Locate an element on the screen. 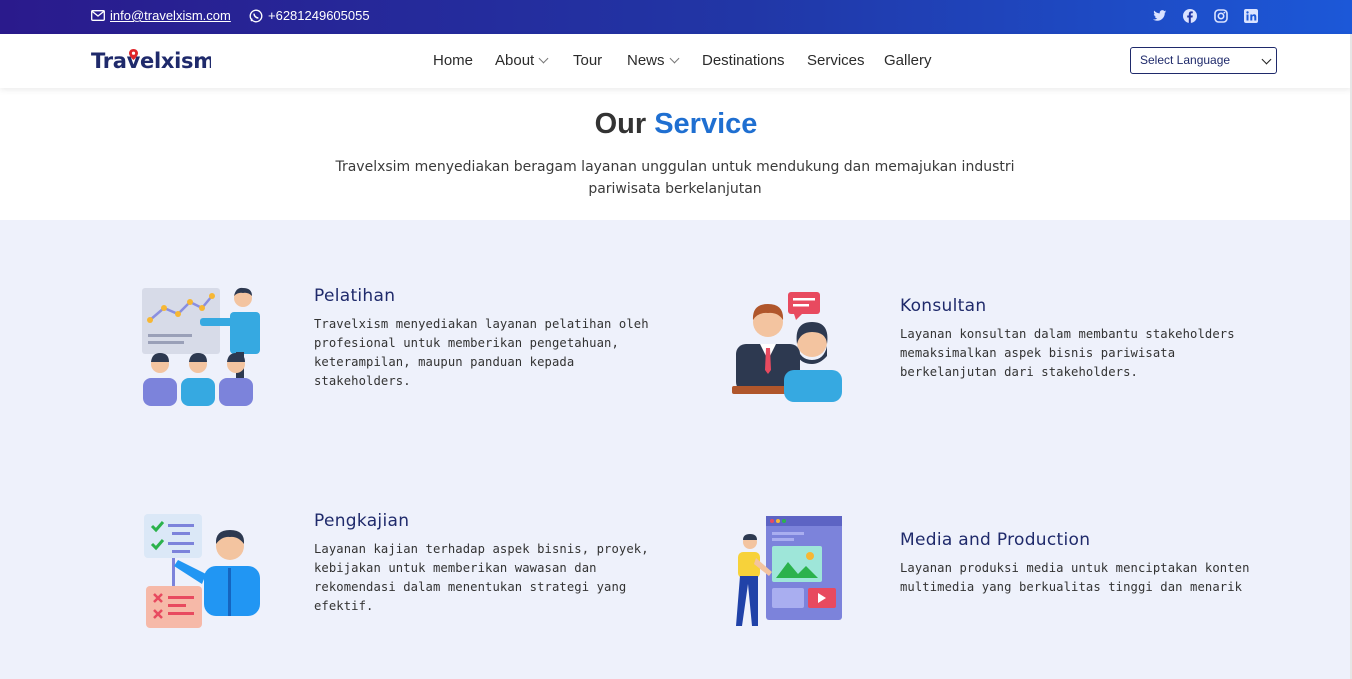 Image resolution: width=1352 pixels, height=679 pixels. email-link: info@travelxism.com is located at coordinates (161, 15).